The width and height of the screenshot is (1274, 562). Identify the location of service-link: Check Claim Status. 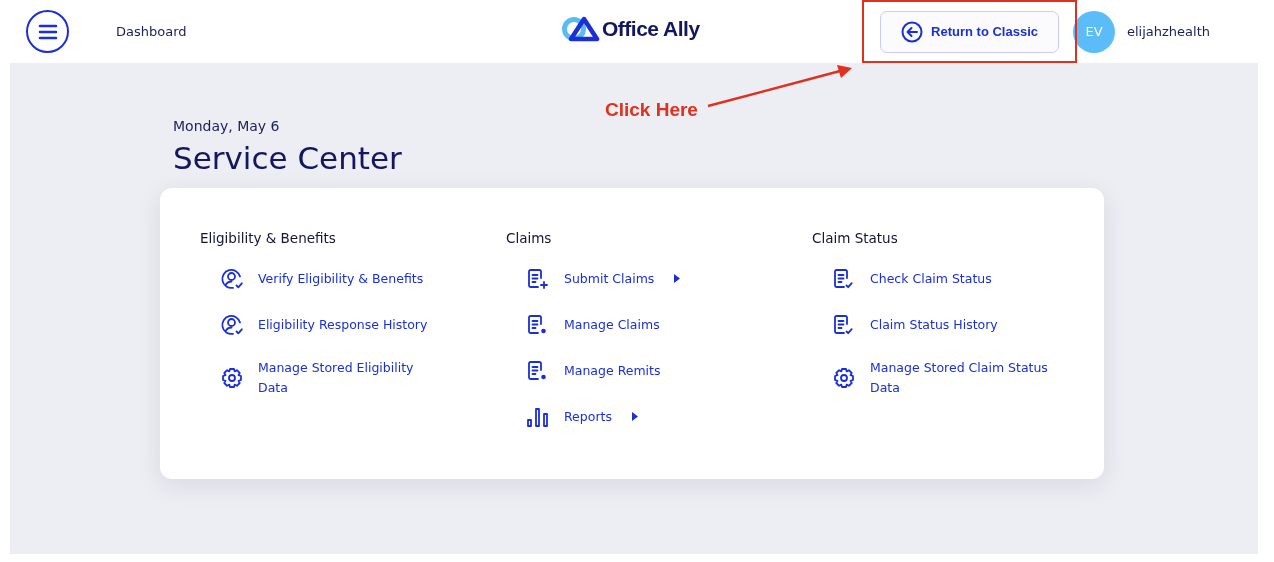
(957, 278).